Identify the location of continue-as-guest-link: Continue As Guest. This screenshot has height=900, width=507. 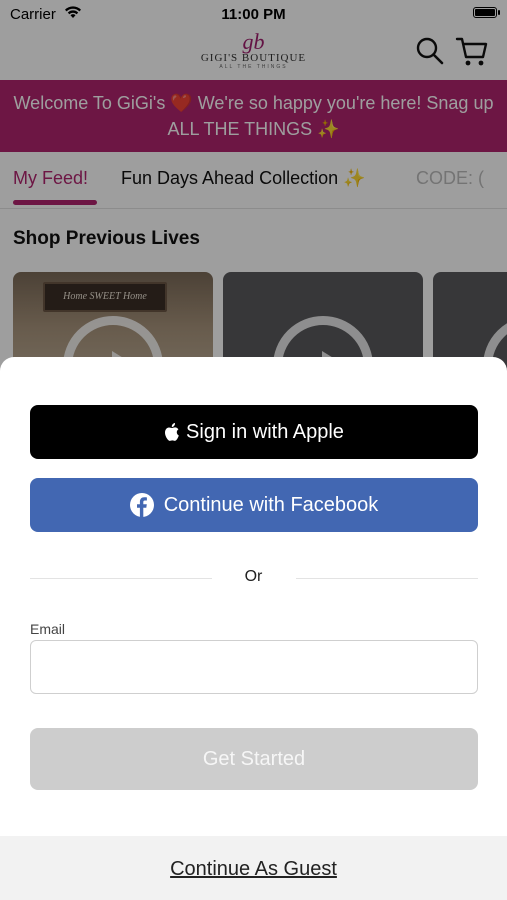
(253, 869).